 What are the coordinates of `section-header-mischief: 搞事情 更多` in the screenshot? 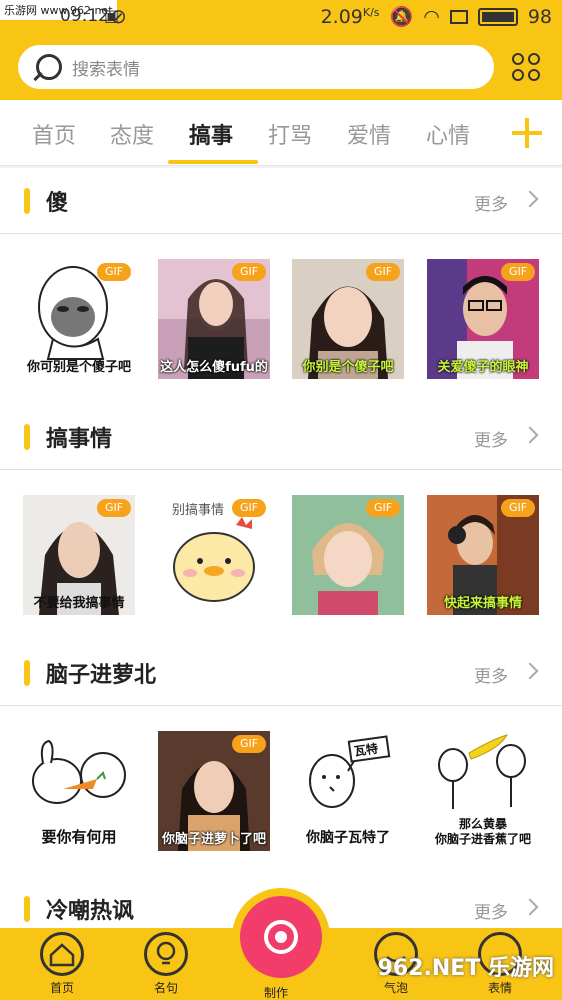 It's located at (281, 437).